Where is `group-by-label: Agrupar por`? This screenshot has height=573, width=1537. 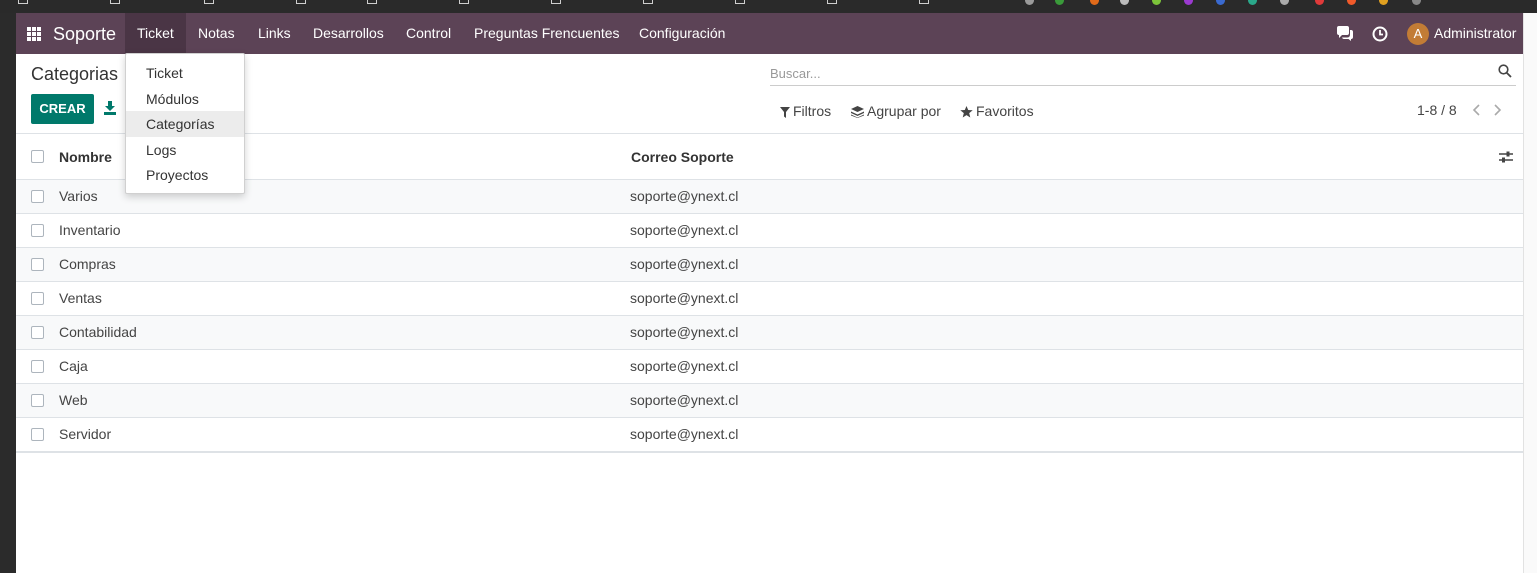 group-by-label: Agrupar por is located at coordinates (904, 111).